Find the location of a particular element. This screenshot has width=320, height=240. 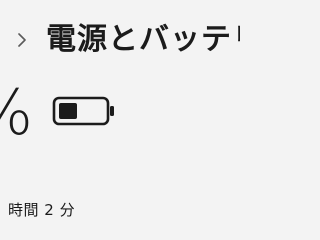

chevron-right-icon is located at coordinates (22, 40).